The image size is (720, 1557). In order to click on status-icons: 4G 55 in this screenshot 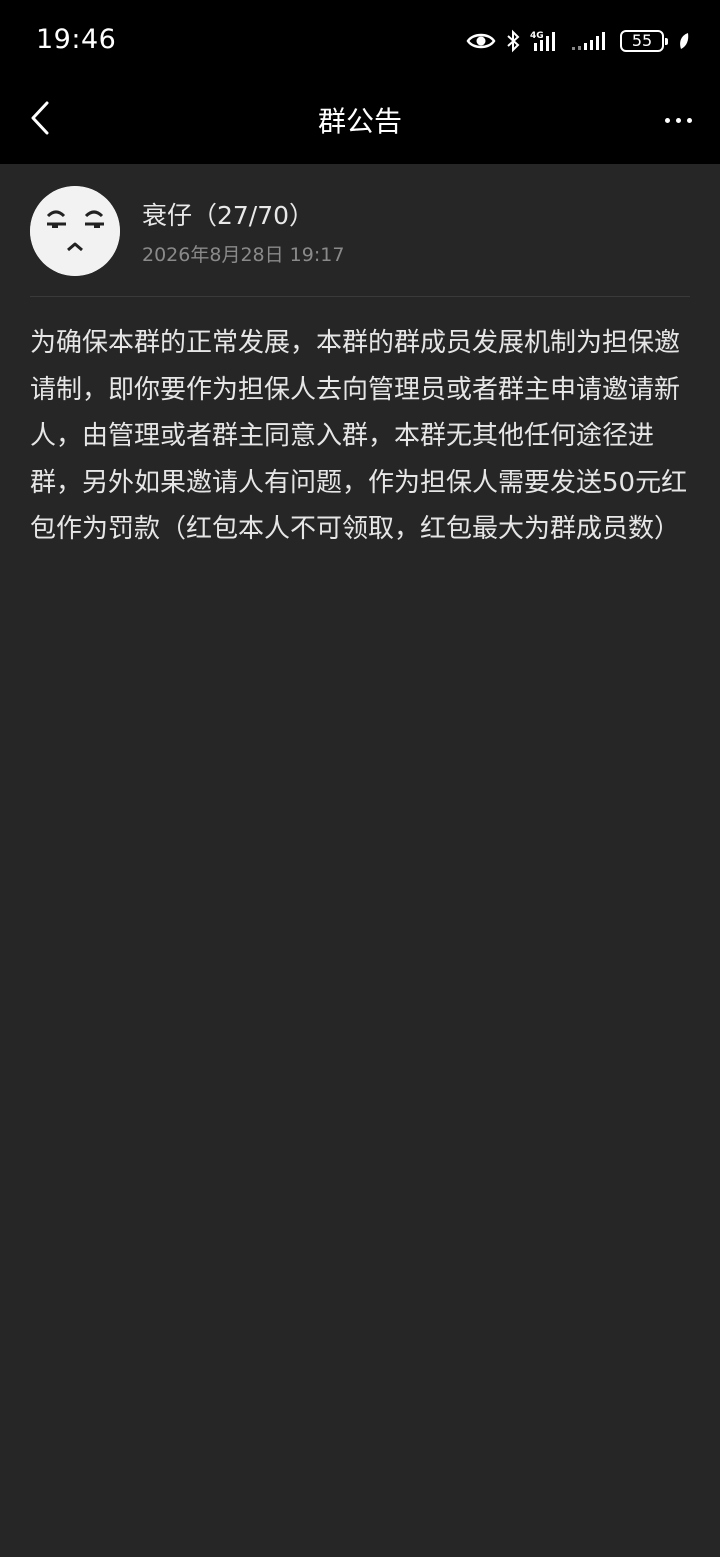, I will do `click(578, 41)`.